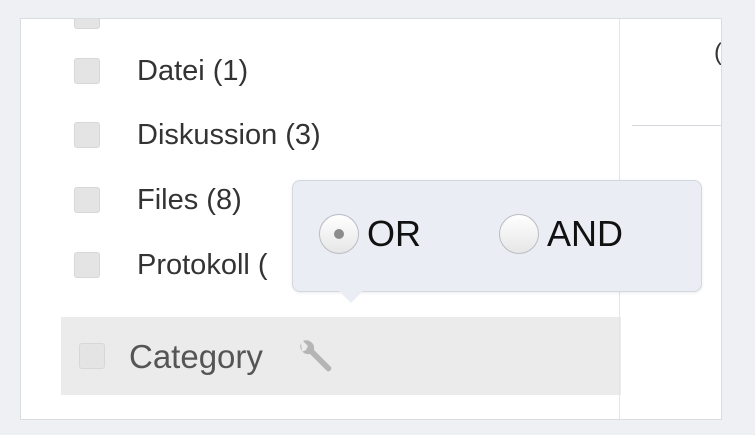 The width and height of the screenshot is (755, 435). Describe the element at coordinates (519, 234) in the screenshot. I see `and-radio` at that location.